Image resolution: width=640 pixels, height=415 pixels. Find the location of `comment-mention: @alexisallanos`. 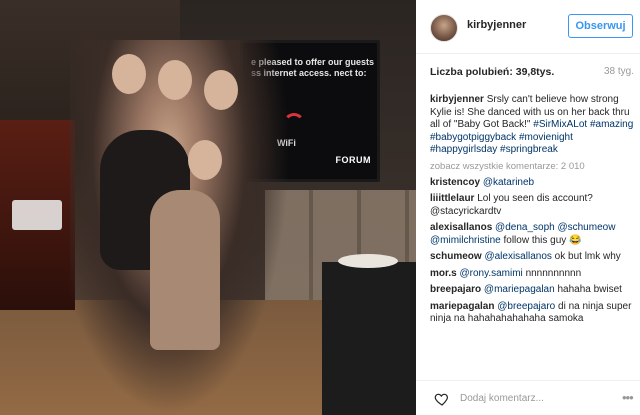

comment-mention: @alexisallanos is located at coordinates (517, 256).